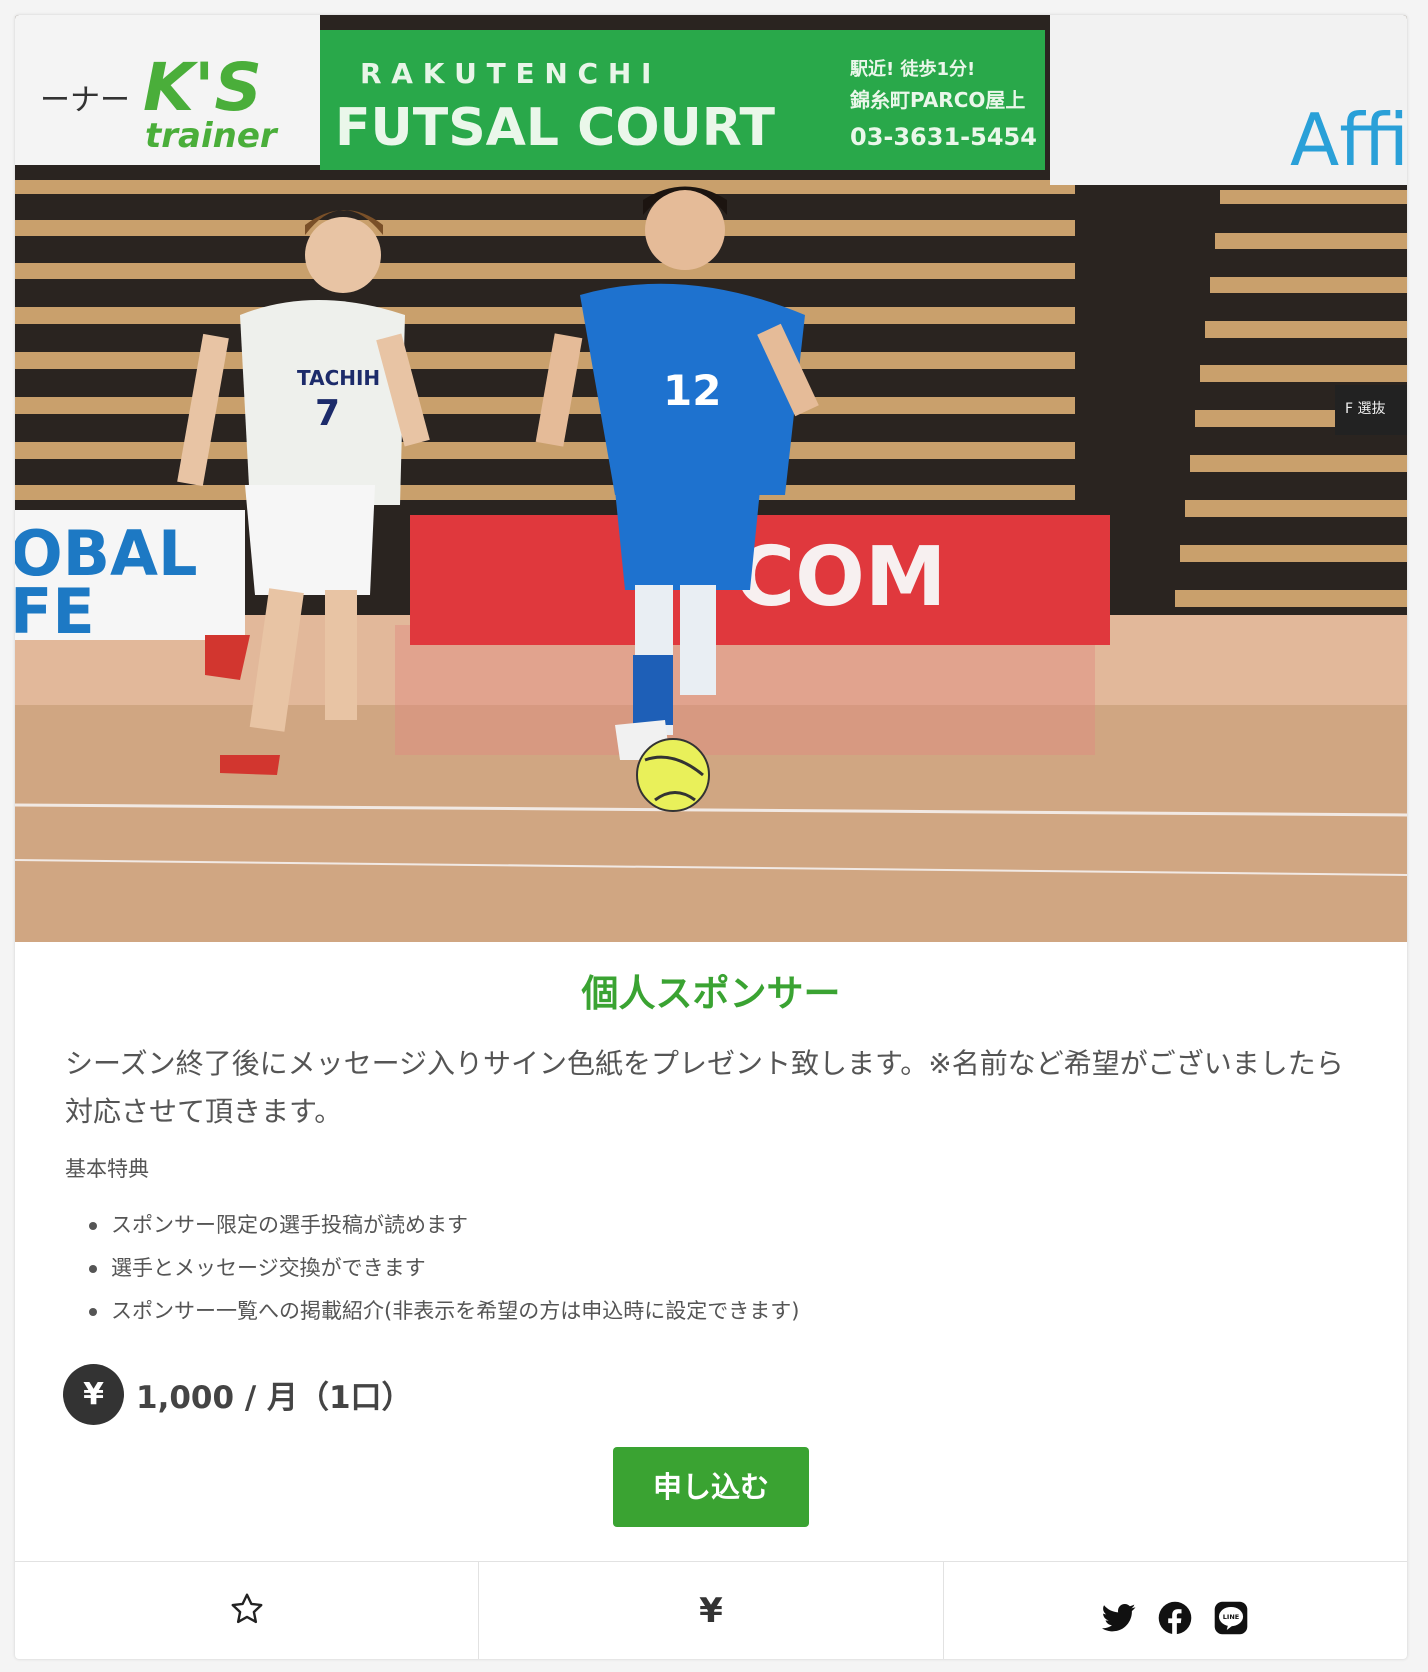 The image size is (1428, 1672). I want to click on benefit-item: スポンサー一覧への掲載紹介(非表示を希望の方は申込時に設定できます), so click(747, 1311).